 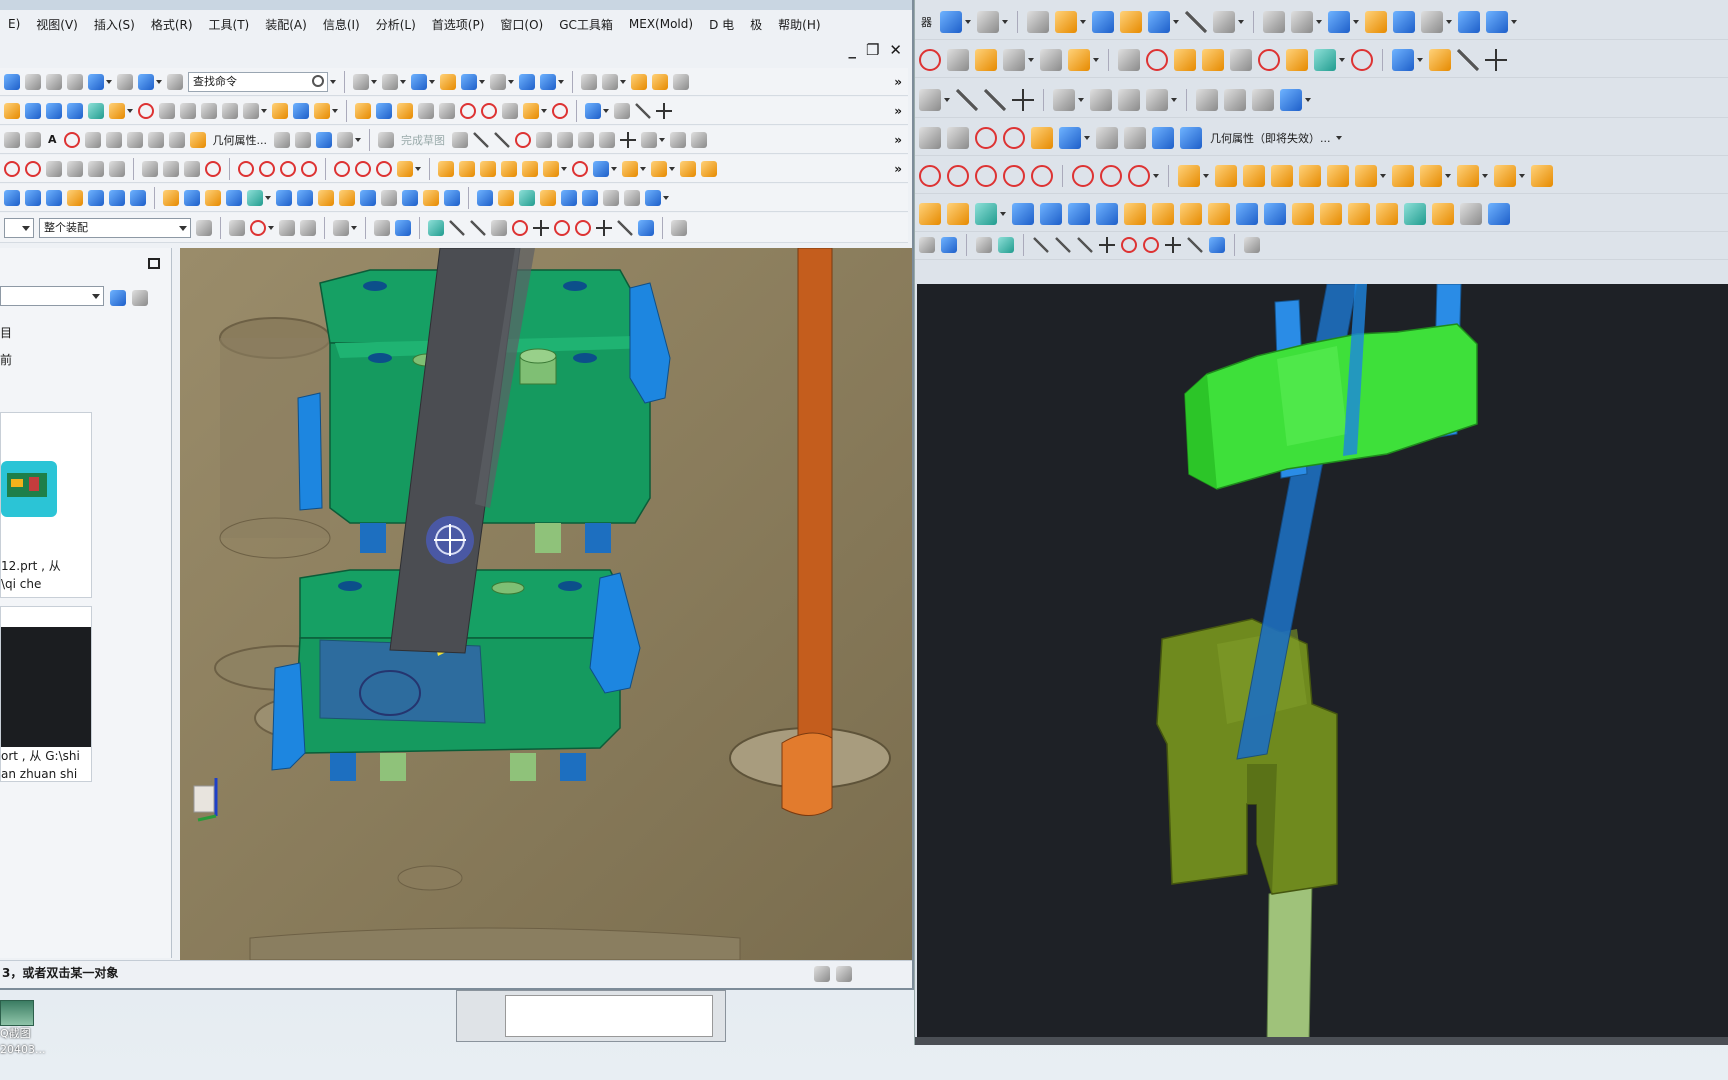 What do you see at coordinates (140, 298) in the screenshot?
I see `image-view-icon` at bounding box center [140, 298].